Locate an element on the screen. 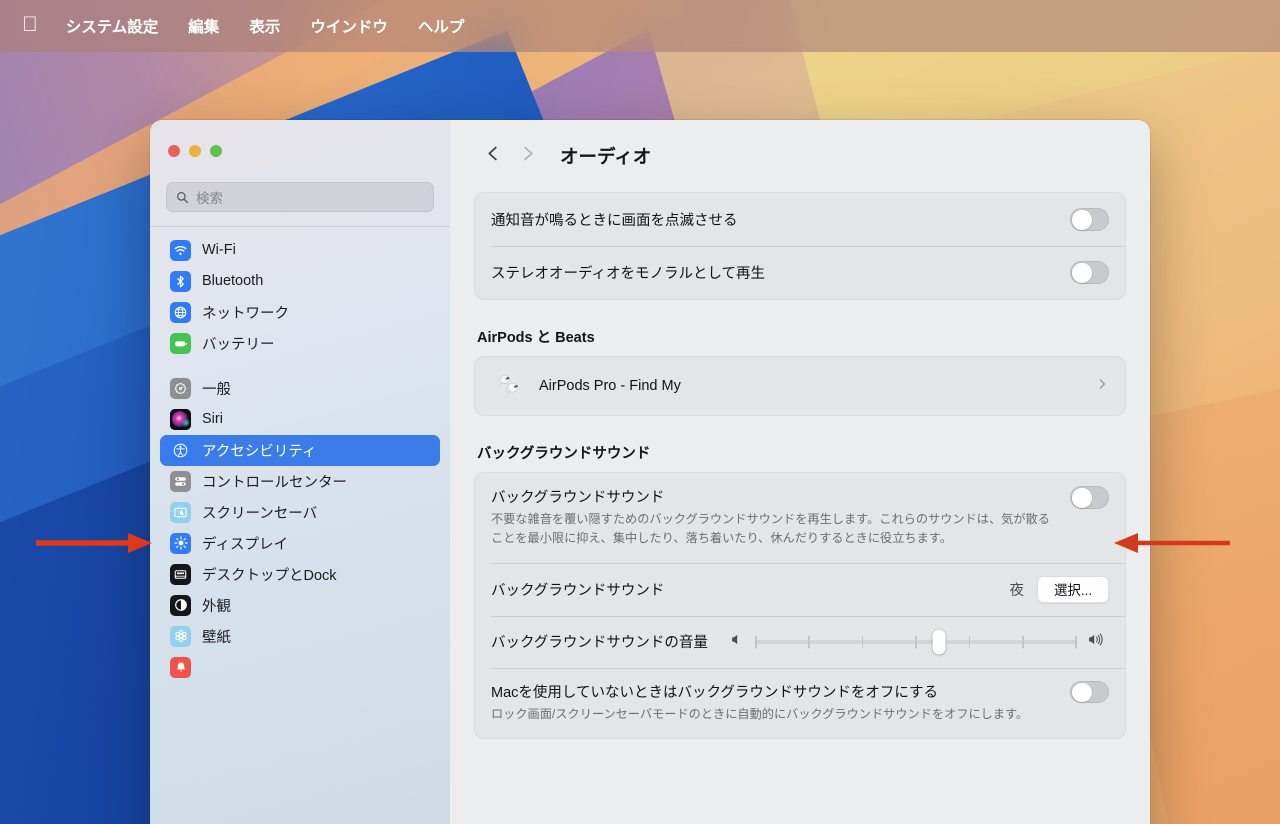 This screenshot has height=824, width=1280. menu-item-system-settings: システム設定 is located at coordinates (112, 26).